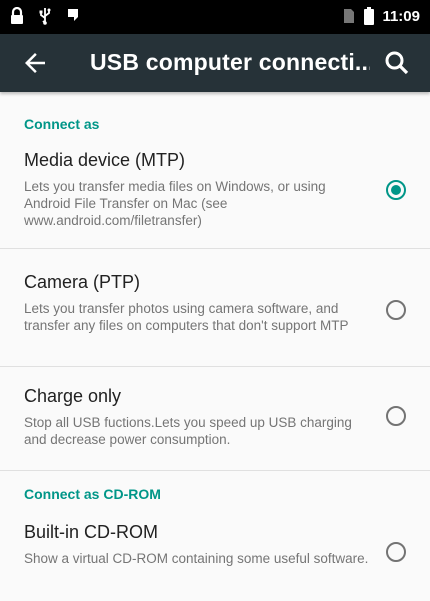 The image size is (430, 601). I want to click on status-icons-right: 11:09, so click(381, 16).